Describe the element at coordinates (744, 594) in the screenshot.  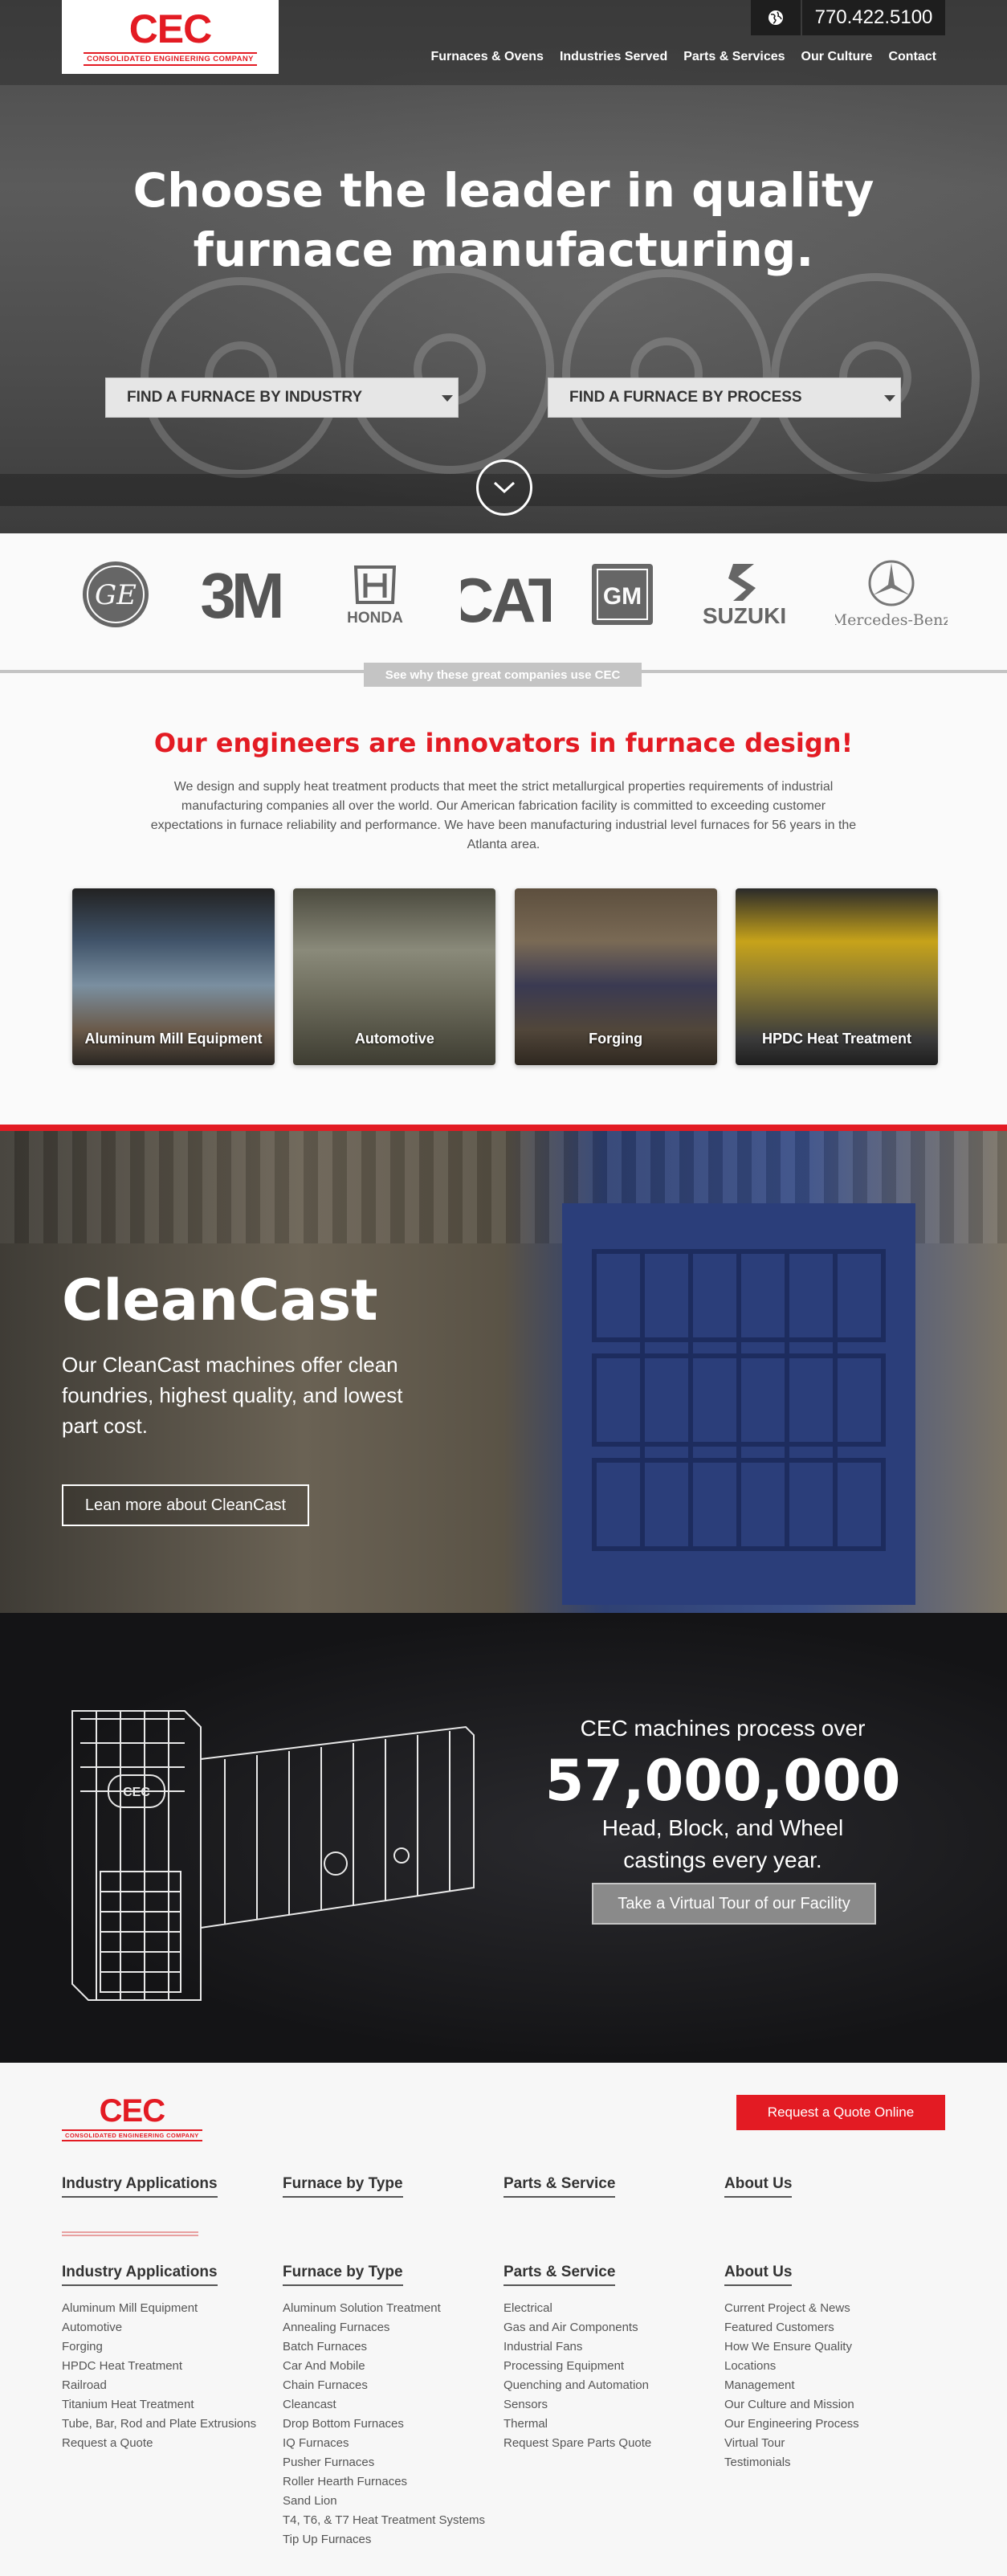
I see `suzuki-logo: SUZUKI` at that location.